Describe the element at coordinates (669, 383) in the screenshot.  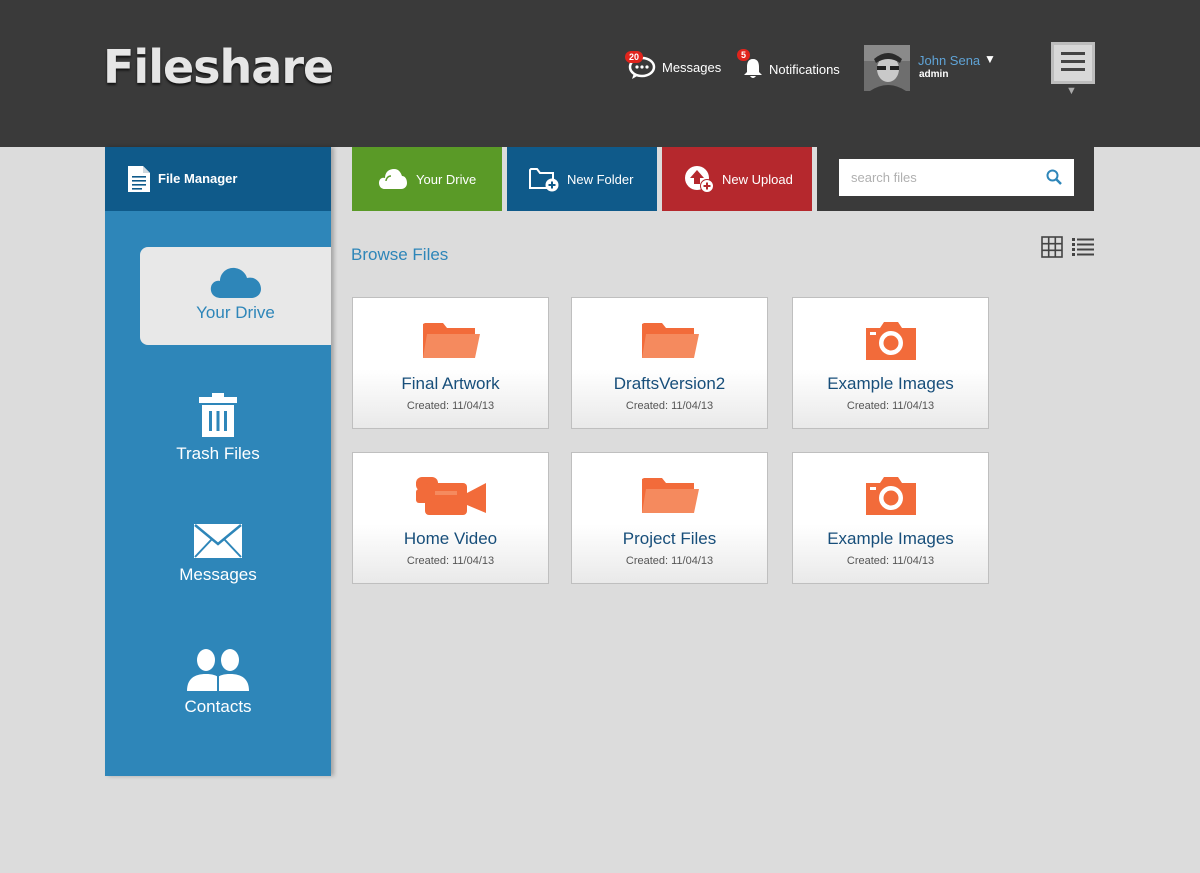
I see `file-name: DraftsVersion2` at that location.